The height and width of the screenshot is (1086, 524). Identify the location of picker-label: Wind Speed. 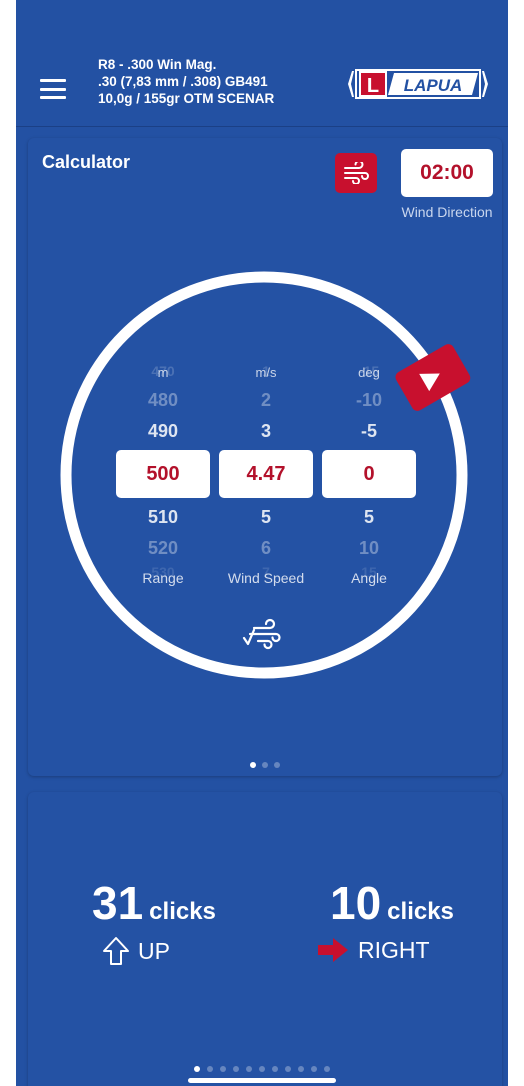
(266, 578).